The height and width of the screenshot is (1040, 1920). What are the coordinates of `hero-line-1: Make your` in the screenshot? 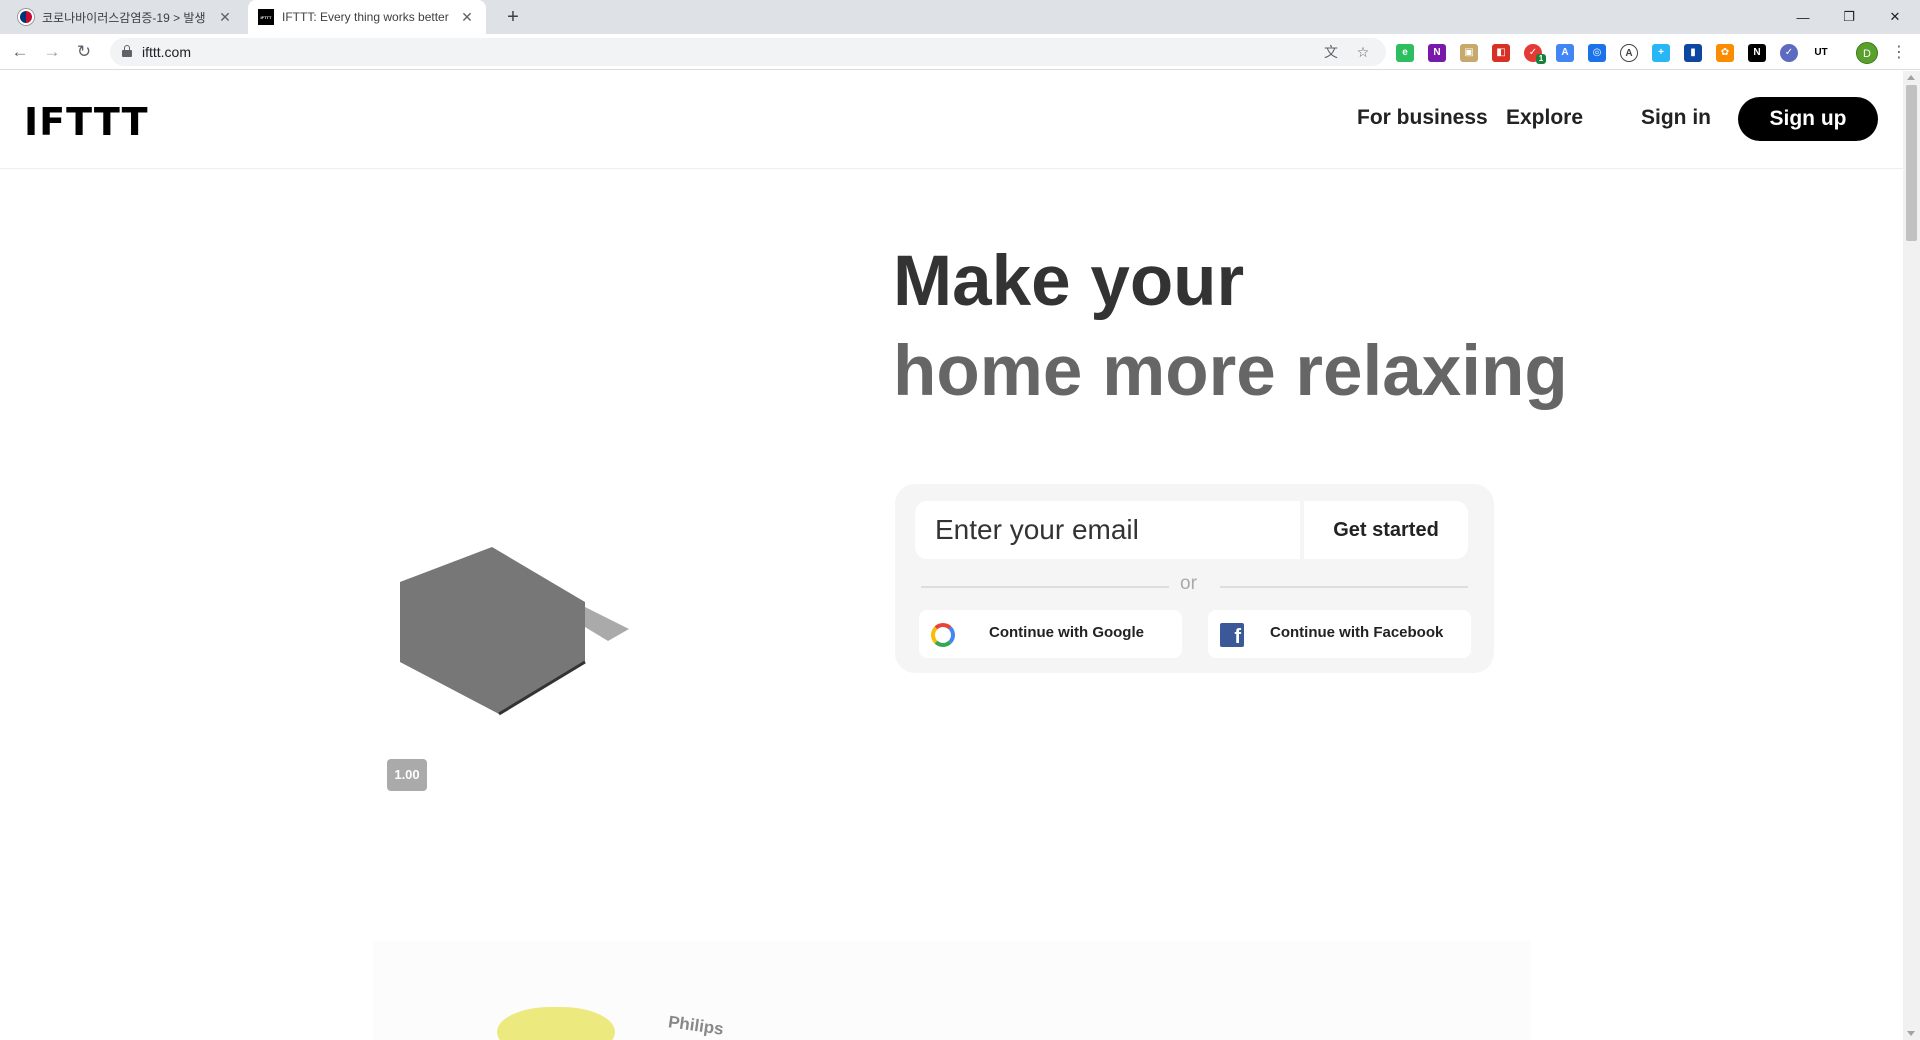 It's located at (1069, 281).